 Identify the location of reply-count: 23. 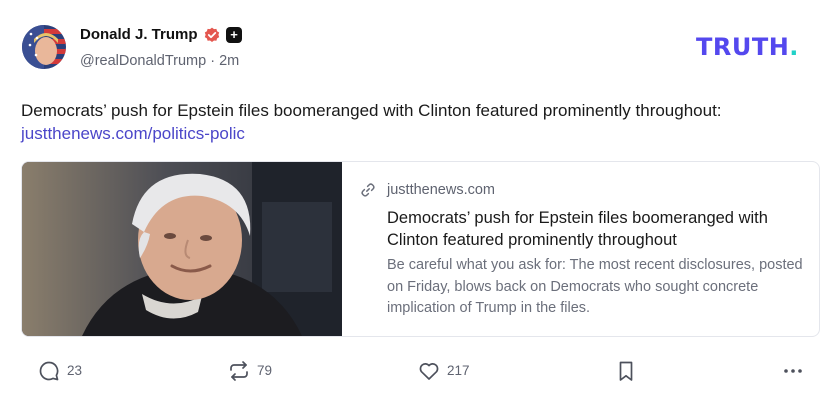
(75, 370).